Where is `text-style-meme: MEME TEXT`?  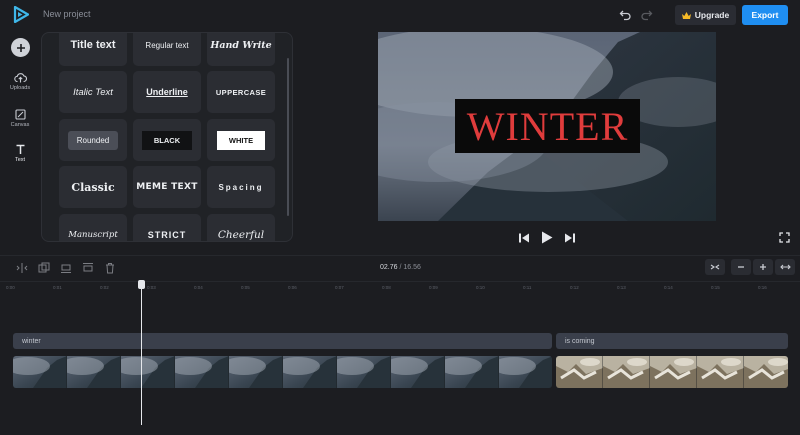
text-style-meme: MEME TEXT is located at coordinates (167, 187).